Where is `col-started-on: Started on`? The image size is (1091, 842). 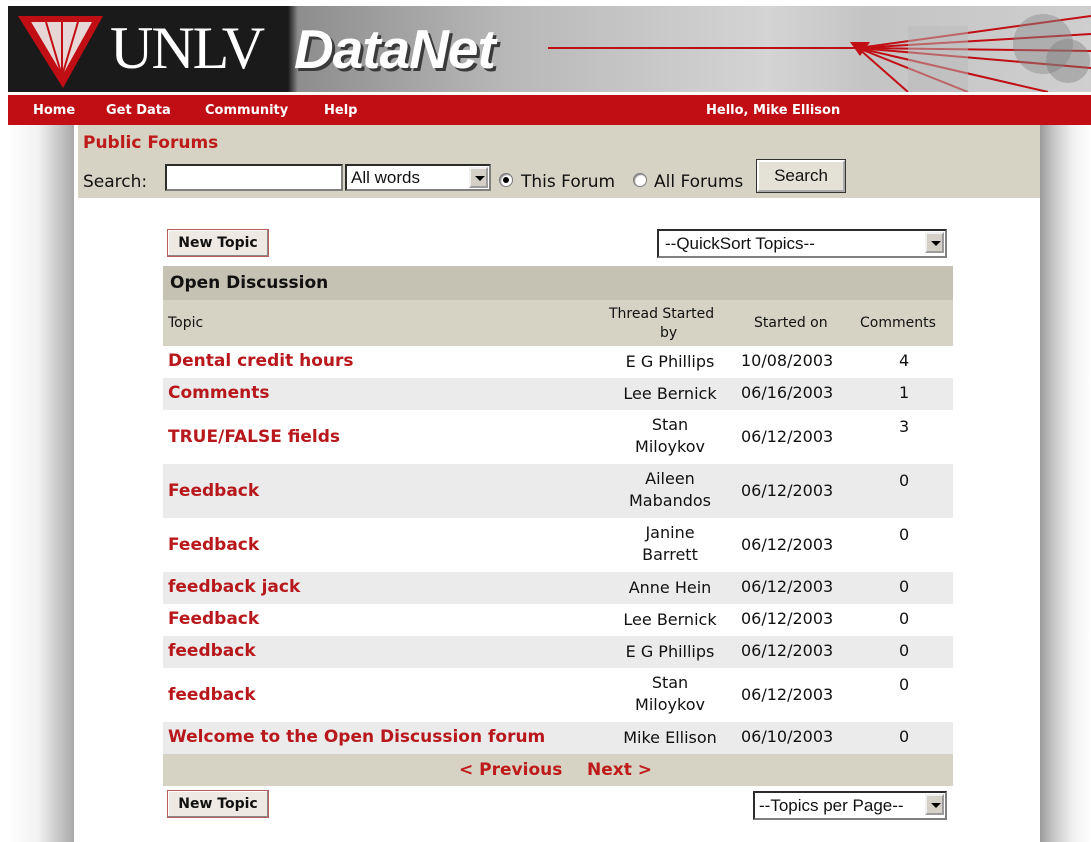
col-started-on: Started on is located at coordinates (791, 323).